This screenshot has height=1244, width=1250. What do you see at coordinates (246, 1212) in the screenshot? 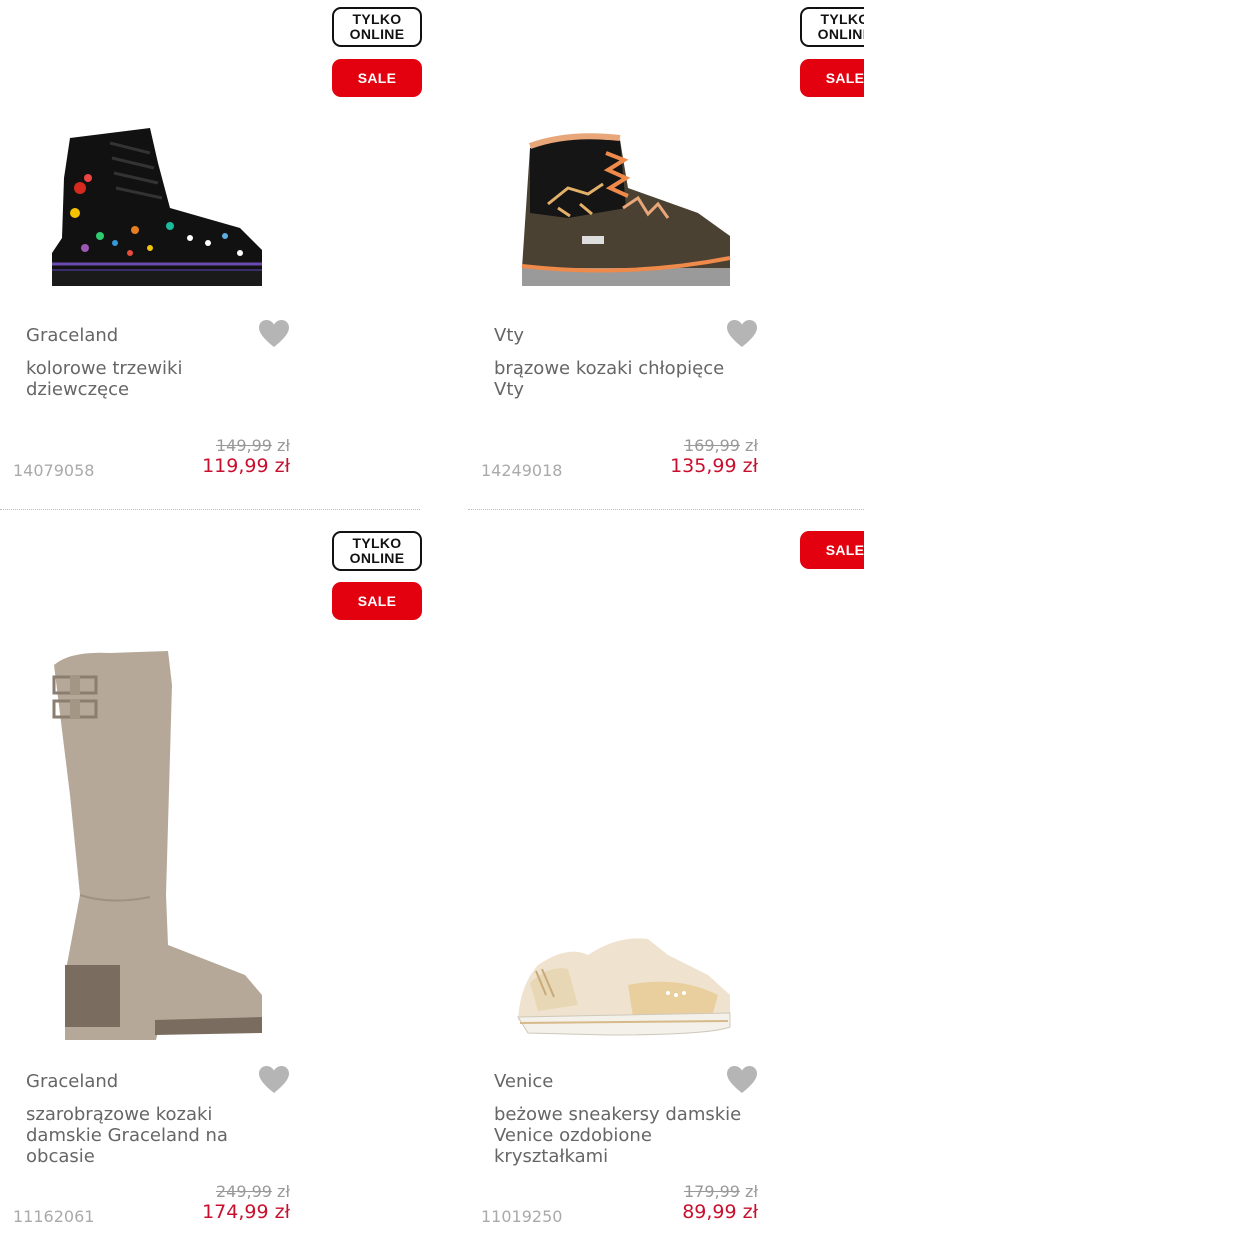
I see `sale-price: 174,99 zł` at bounding box center [246, 1212].